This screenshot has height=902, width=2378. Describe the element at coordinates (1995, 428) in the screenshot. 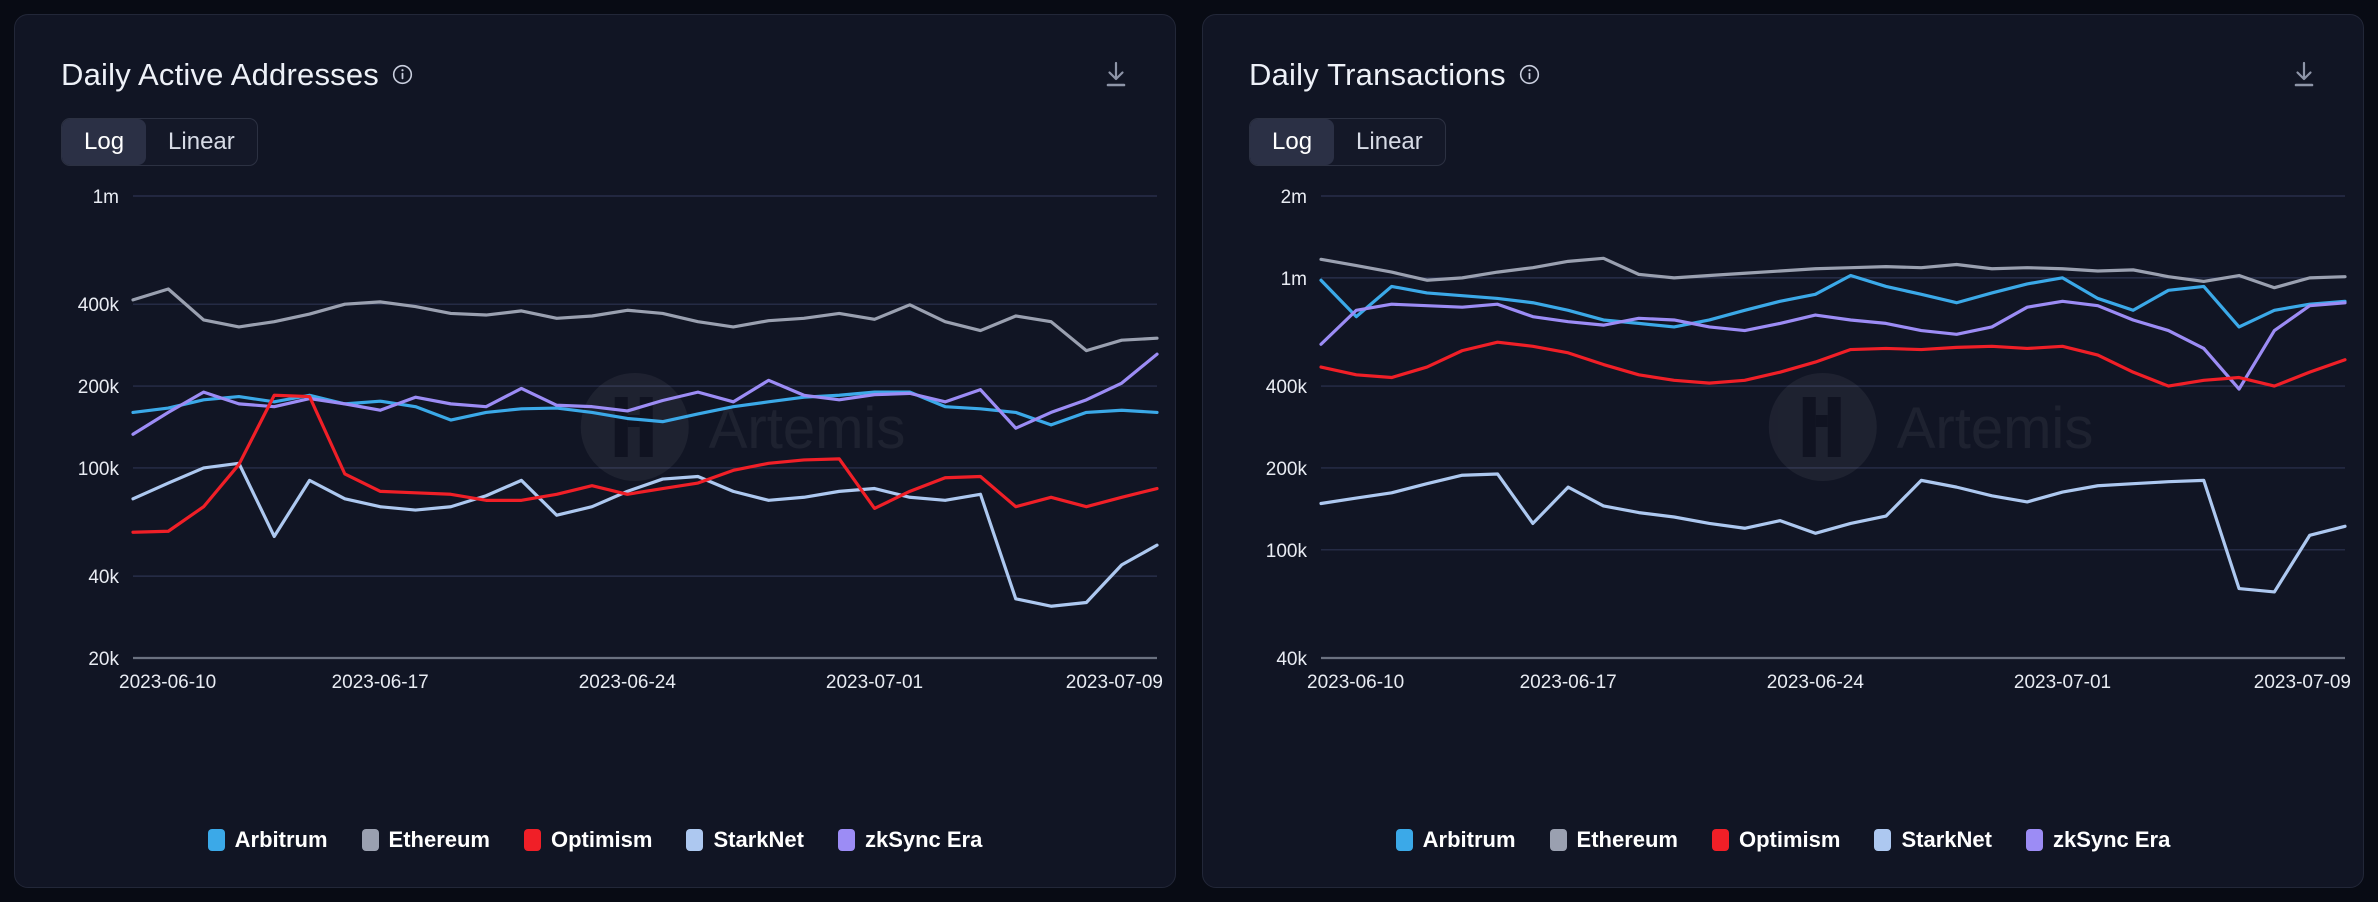

I see `svg-text: Artemis` at that location.